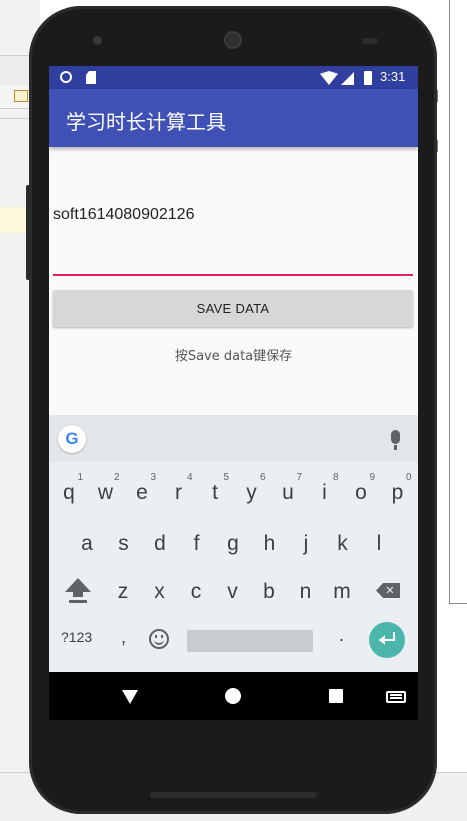 Image resolution: width=467 pixels, height=821 pixels. What do you see at coordinates (335, 477) in the screenshot?
I see `key-number-hint: 8` at bounding box center [335, 477].